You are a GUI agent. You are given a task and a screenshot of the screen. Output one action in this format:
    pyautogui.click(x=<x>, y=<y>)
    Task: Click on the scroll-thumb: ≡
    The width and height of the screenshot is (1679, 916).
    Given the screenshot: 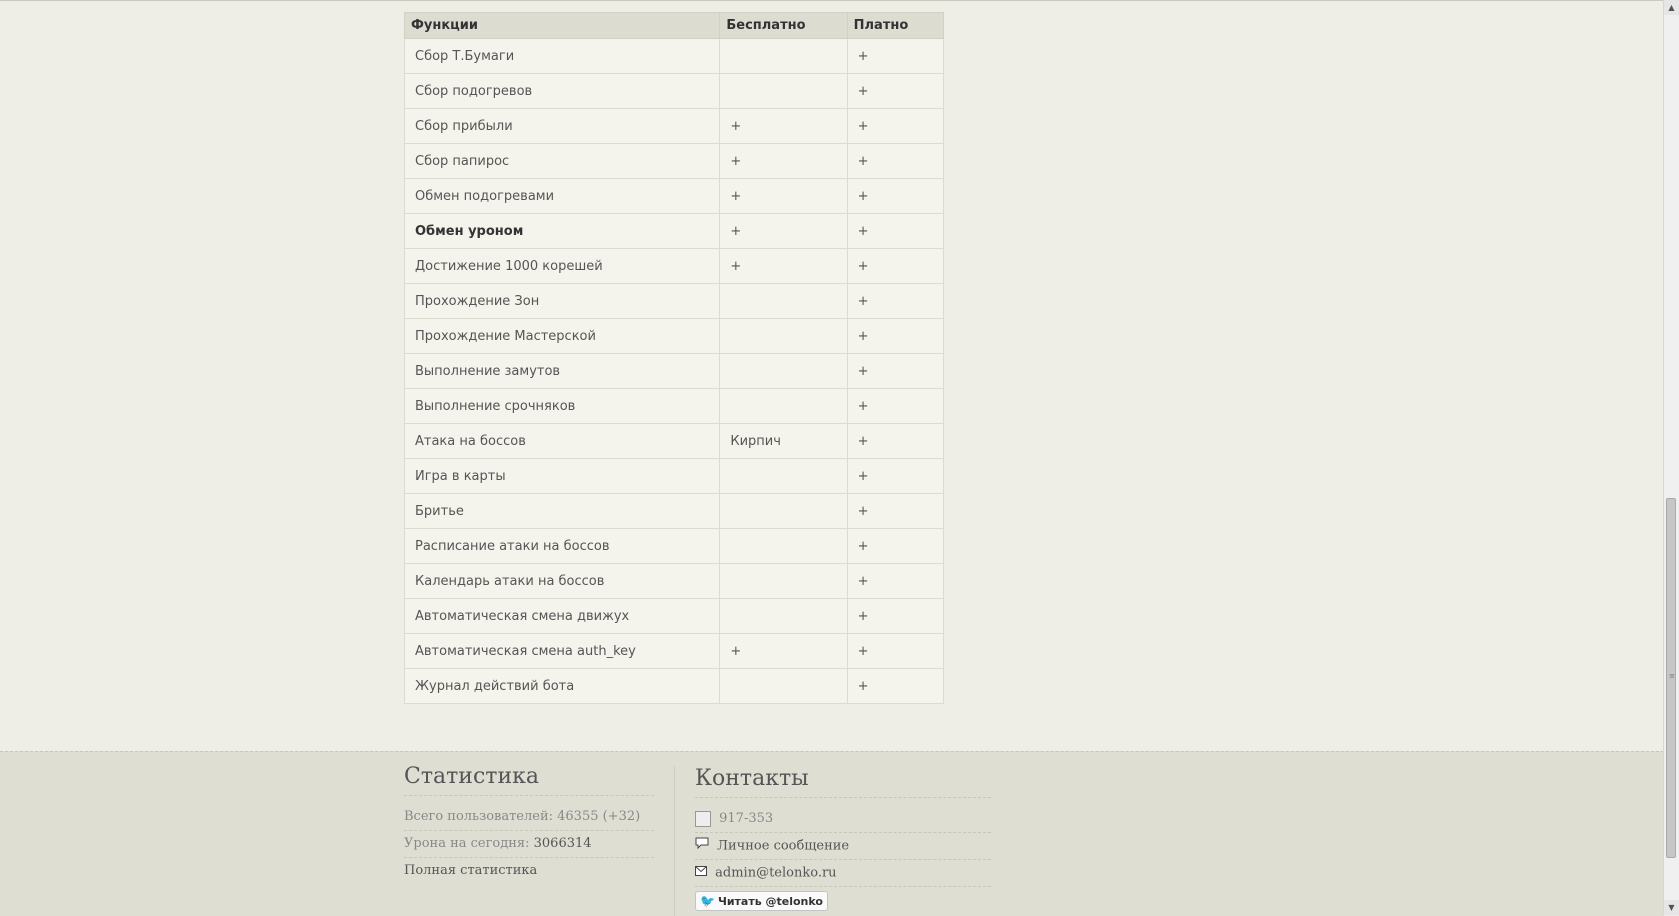 What is the action you would take?
    pyautogui.click(x=1671, y=678)
    